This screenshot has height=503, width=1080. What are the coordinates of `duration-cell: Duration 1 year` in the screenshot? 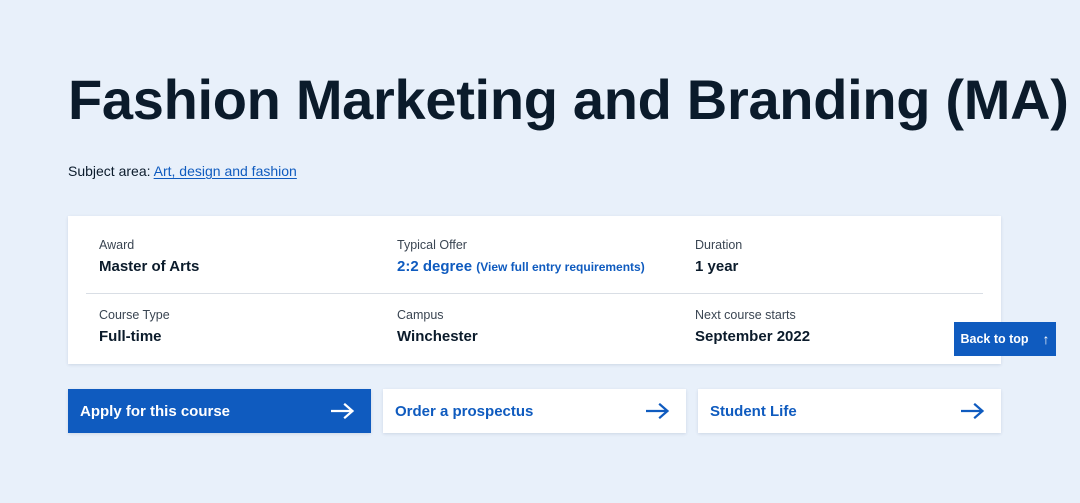 It's located at (718, 257).